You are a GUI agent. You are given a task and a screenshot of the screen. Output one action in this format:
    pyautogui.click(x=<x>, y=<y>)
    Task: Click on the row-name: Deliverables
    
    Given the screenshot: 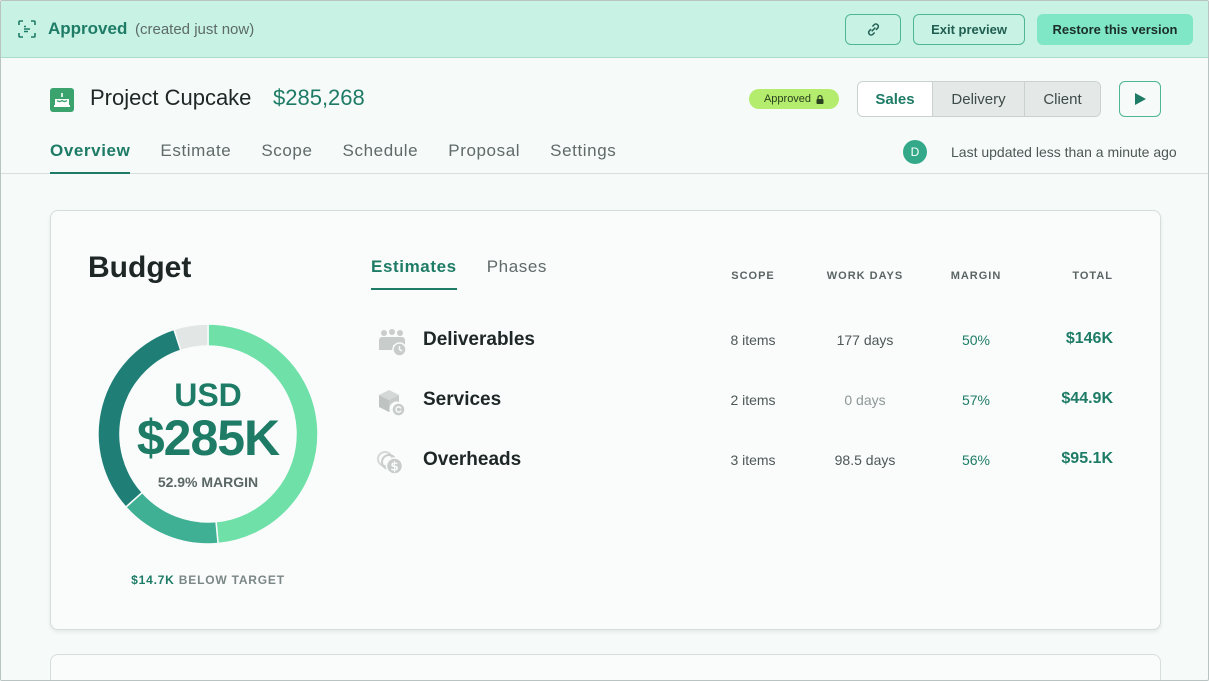 What is the action you would take?
    pyautogui.click(x=479, y=339)
    